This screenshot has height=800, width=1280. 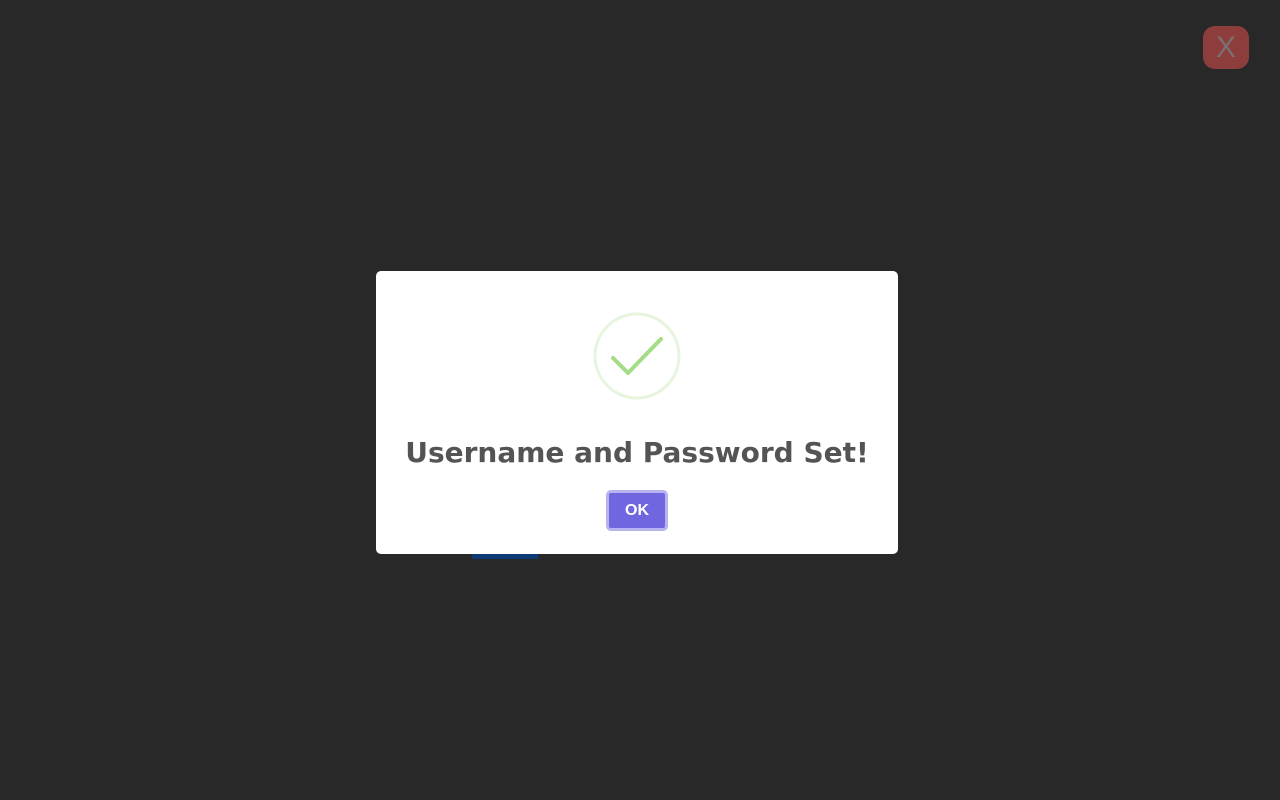 What do you see at coordinates (637, 510) in the screenshot?
I see `ok-button: OK` at bounding box center [637, 510].